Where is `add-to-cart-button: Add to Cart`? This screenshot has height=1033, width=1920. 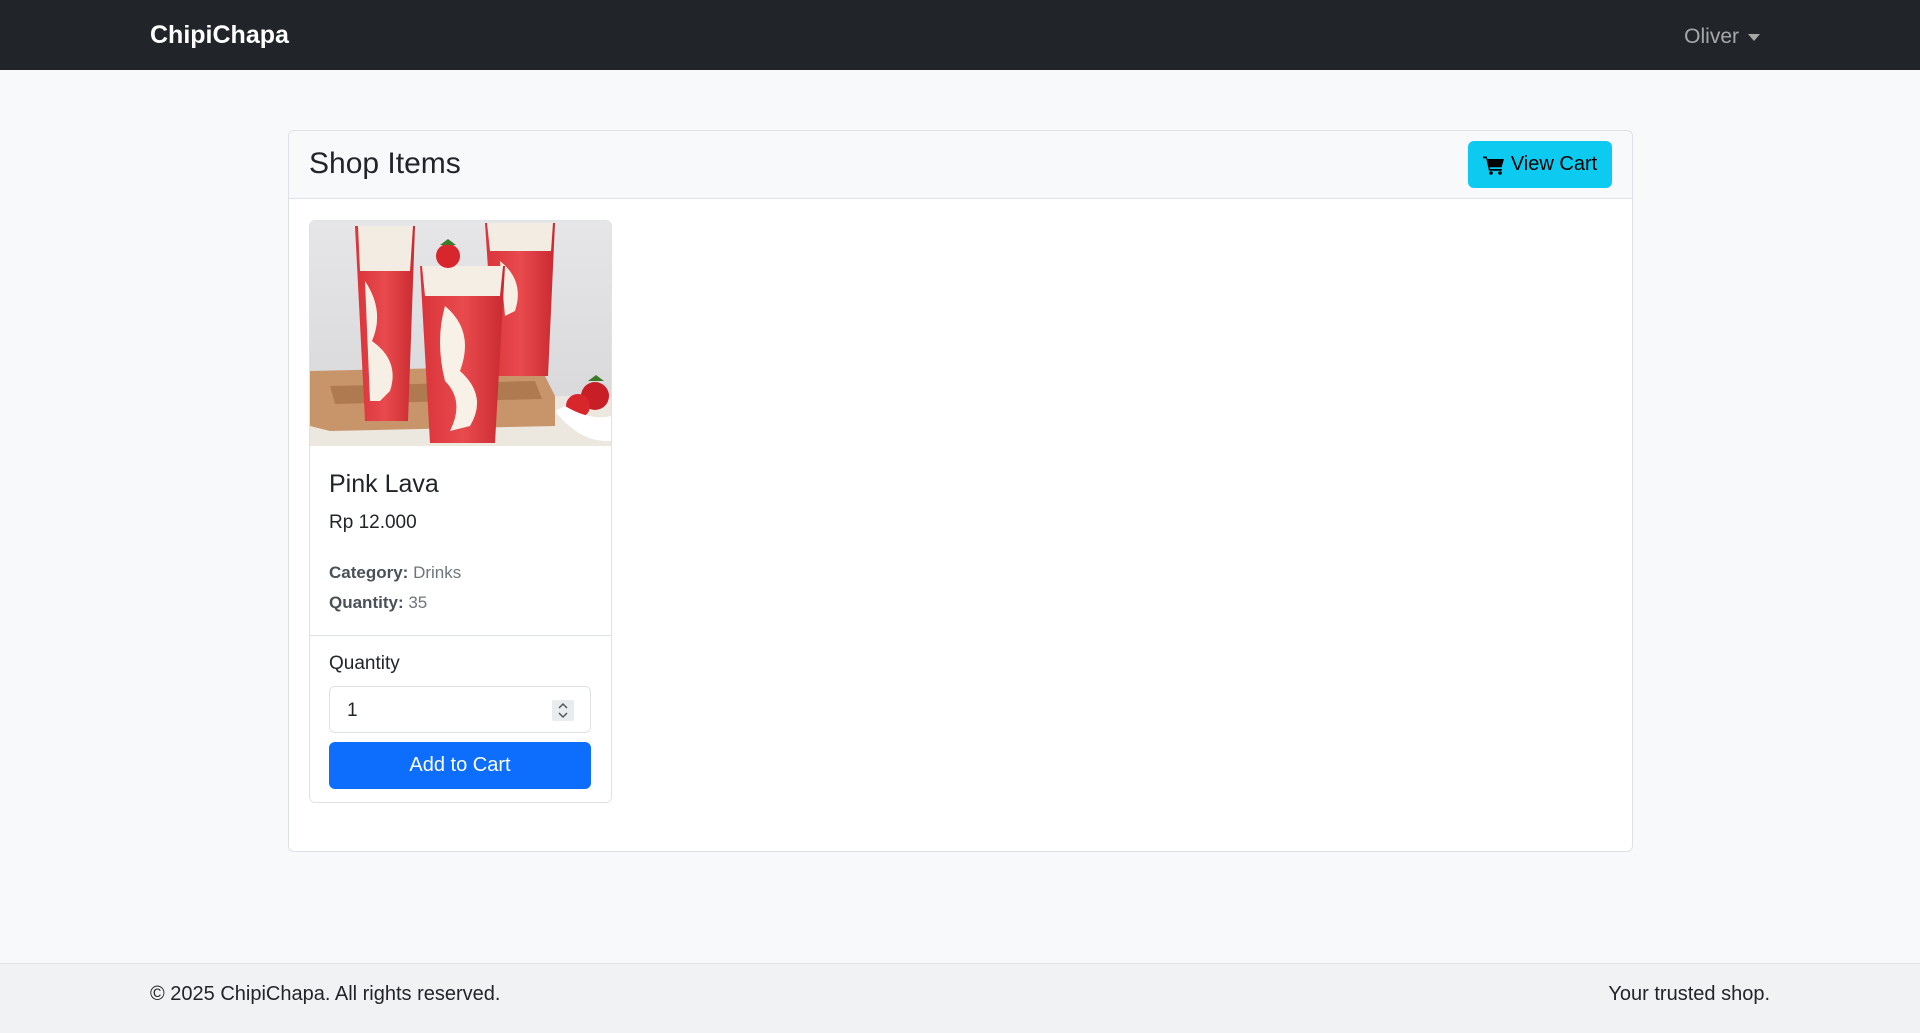 add-to-cart-button: Add to Cart is located at coordinates (460, 765).